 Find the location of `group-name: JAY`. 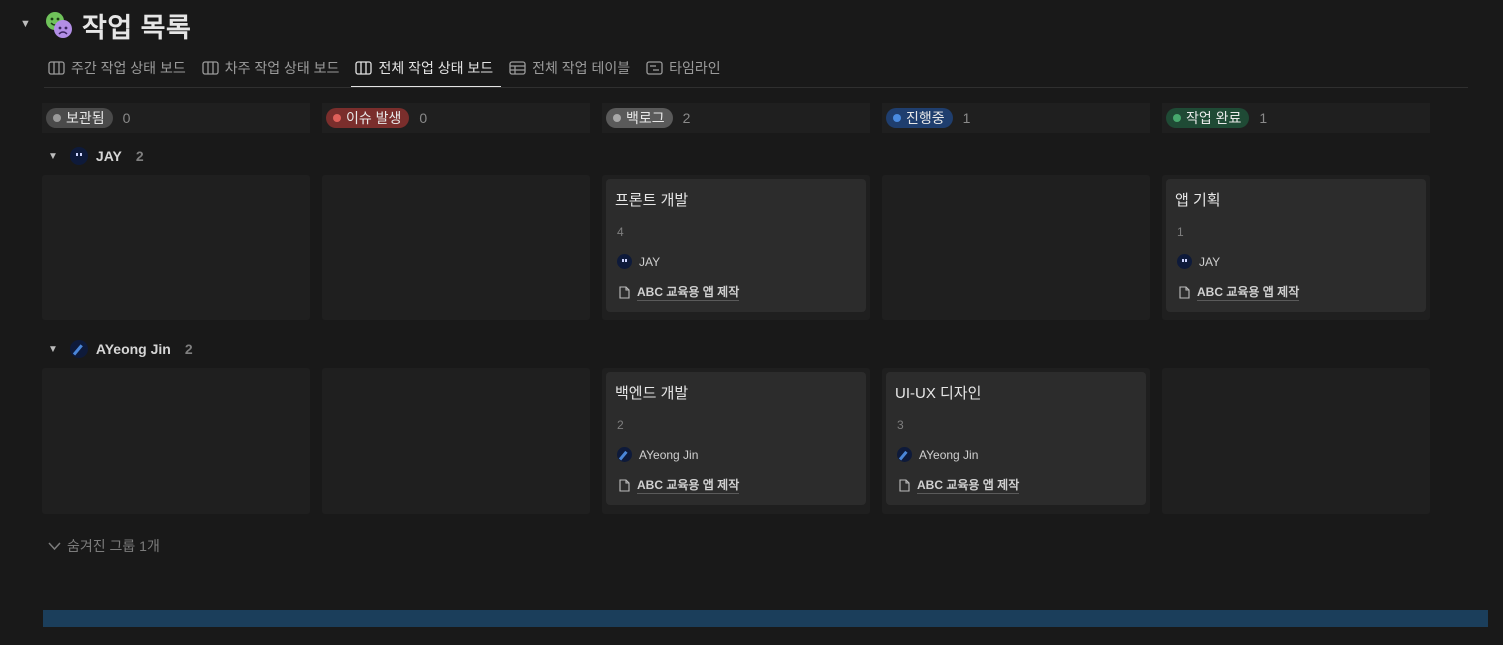

group-name: JAY is located at coordinates (108, 156).